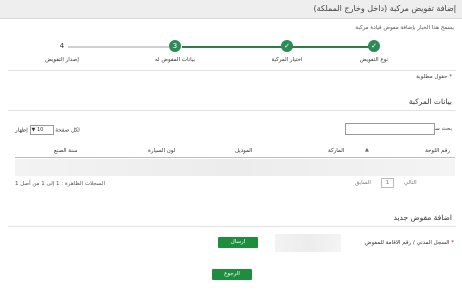  I want to click on step-4-indicator: 4, so click(62, 46).